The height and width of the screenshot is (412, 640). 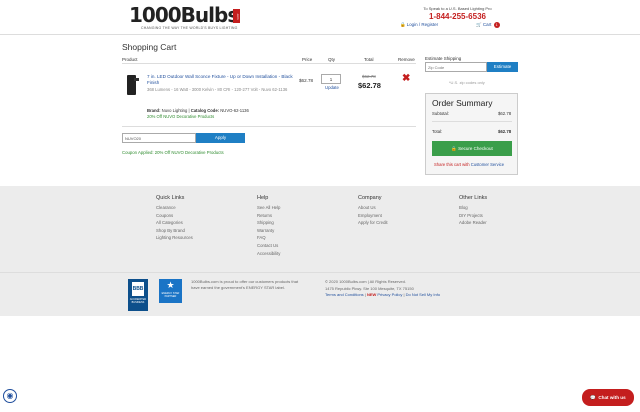 I want to click on logo-text: 1000Bulbs, so click(x=184, y=15).